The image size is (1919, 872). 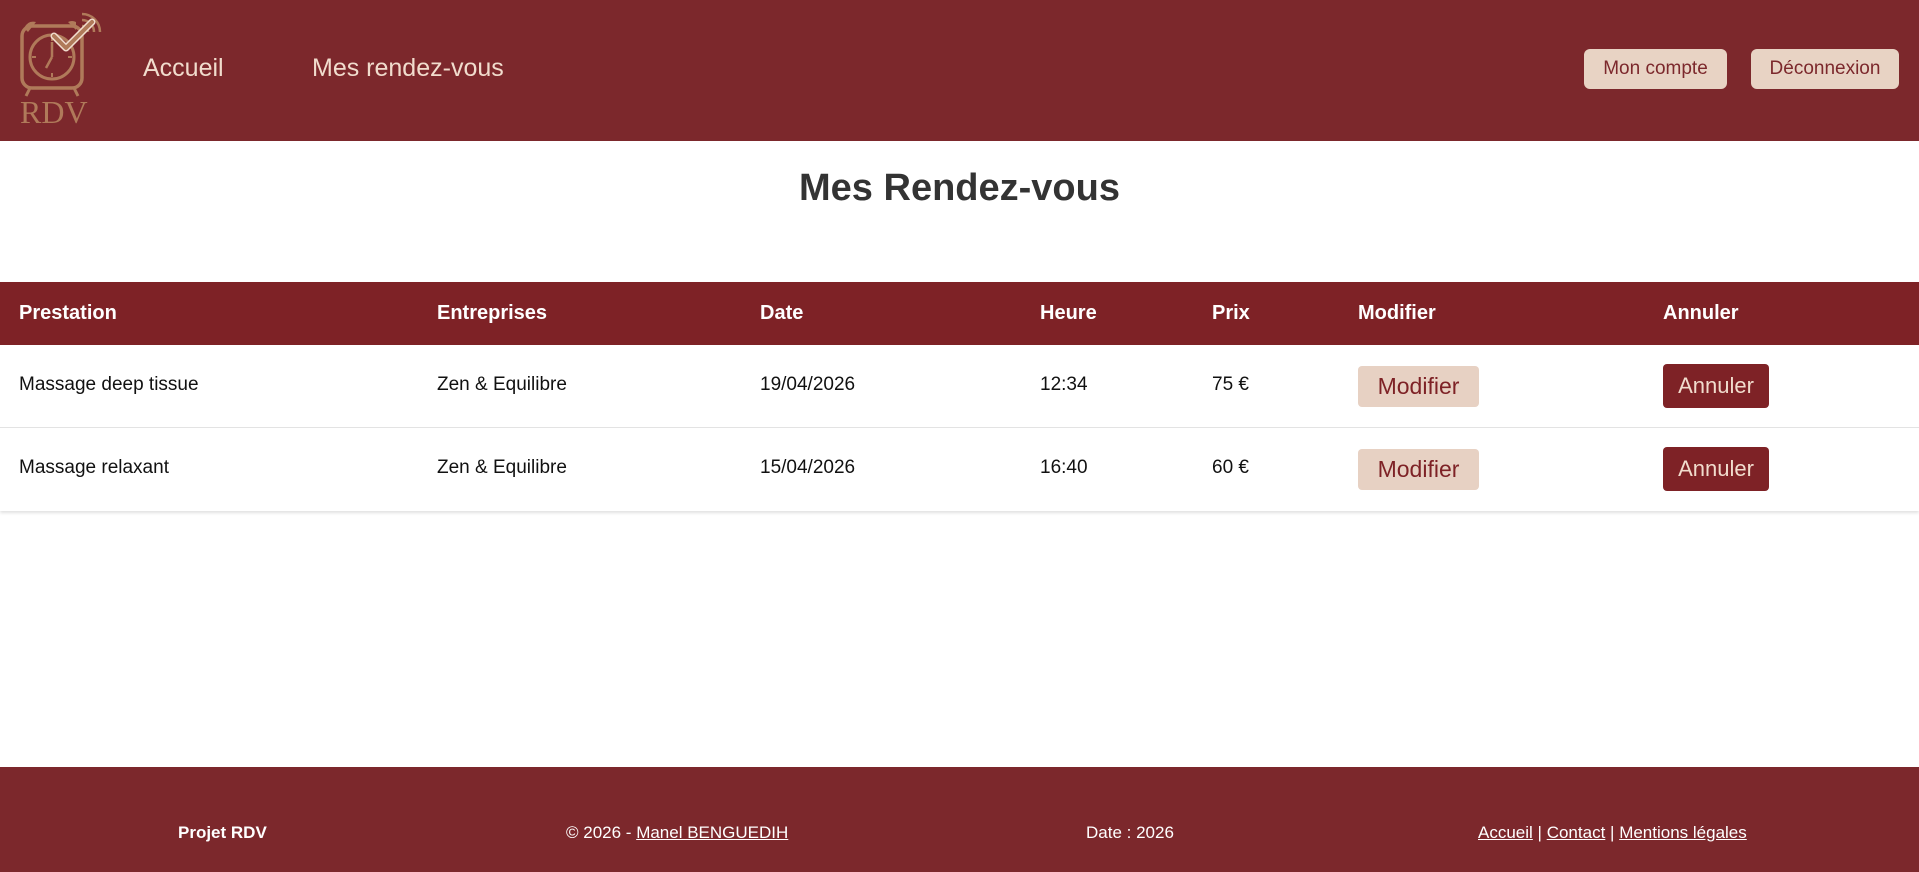 What do you see at coordinates (808, 467) in the screenshot?
I see `cell-date: 15/04/2026` at bounding box center [808, 467].